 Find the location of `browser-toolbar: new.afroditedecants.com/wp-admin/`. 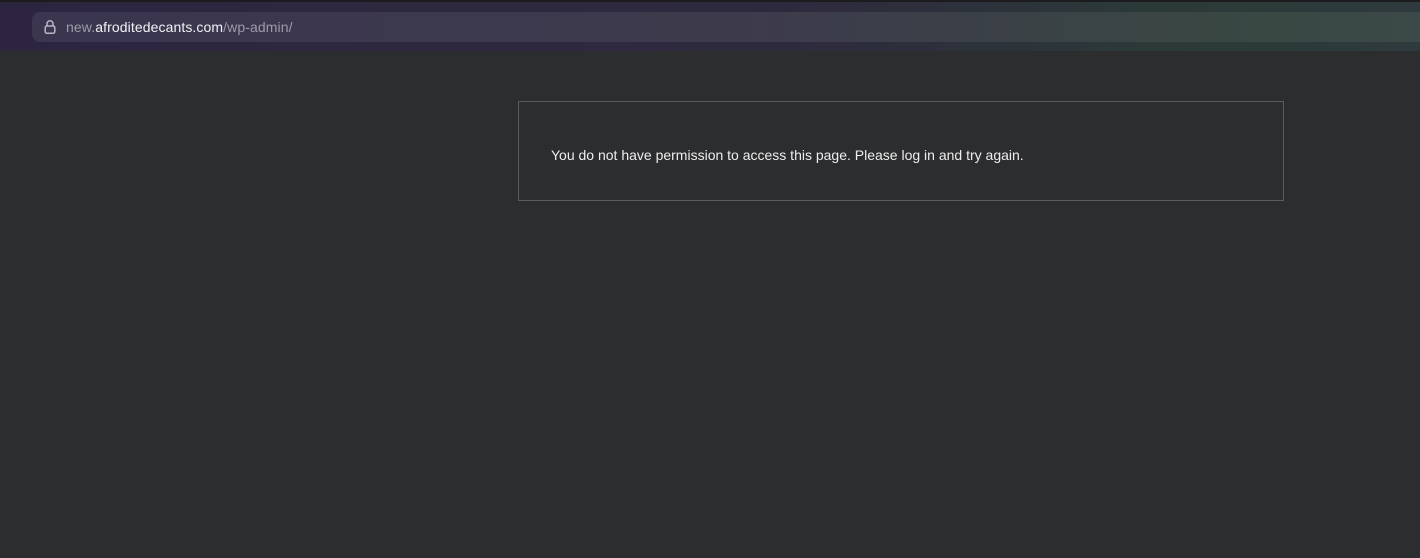

browser-toolbar: new.afroditedecants.com/wp-admin/ is located at coordinates (710, 25).